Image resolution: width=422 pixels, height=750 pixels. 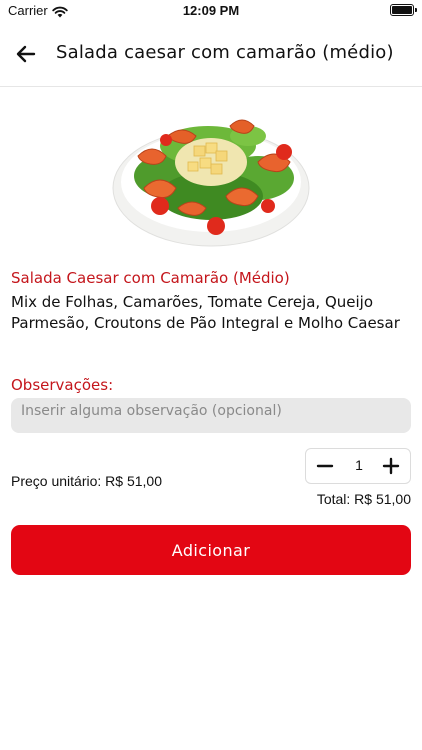 What do you see at coordinates (86, 481) in the screenshot?
I see `unit-price: Preço unitário: R$ 51,00` at bounding box center [86, 481].